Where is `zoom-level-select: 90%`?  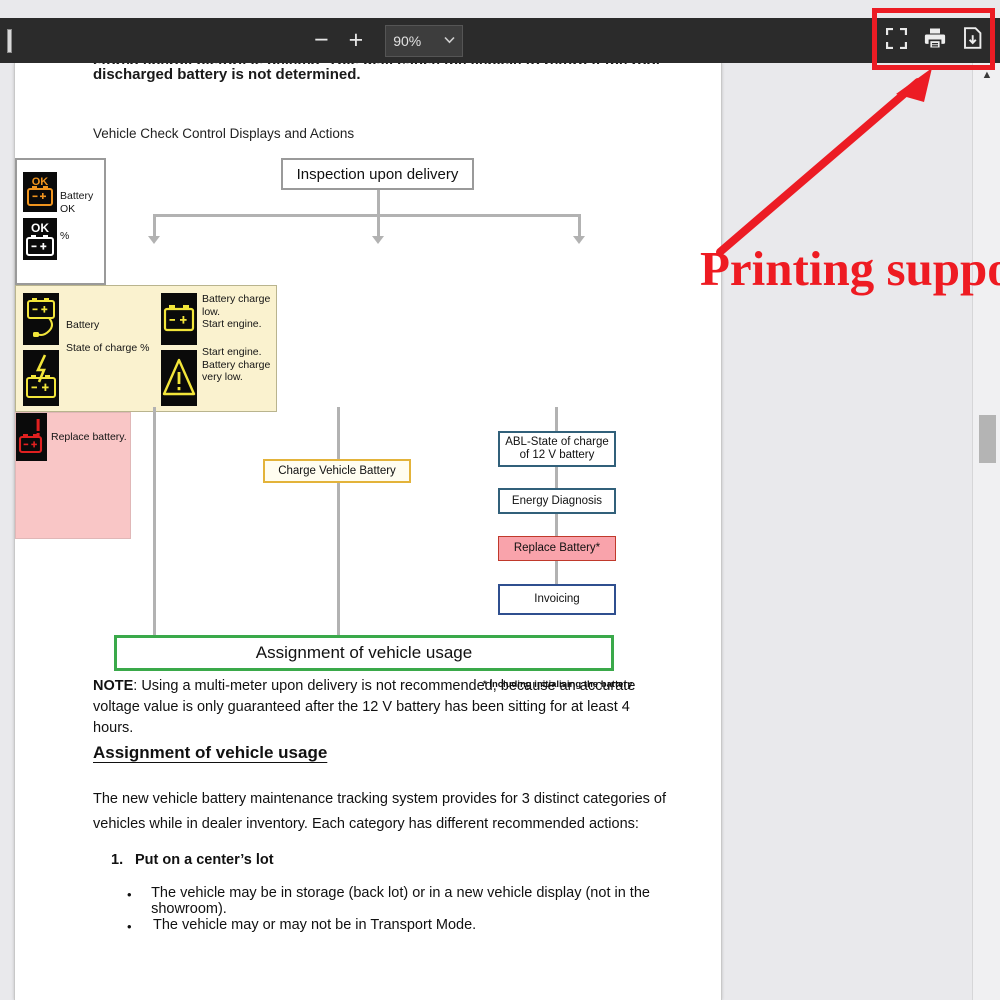
zoom-level-select: 90% is located at coordinates (424, 40).